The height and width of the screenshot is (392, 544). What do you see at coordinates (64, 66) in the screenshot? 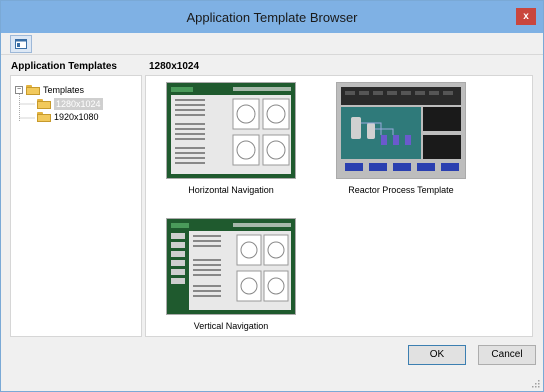
I see `templates-pane-header: Application Templates` at bounding box center [64, 66].